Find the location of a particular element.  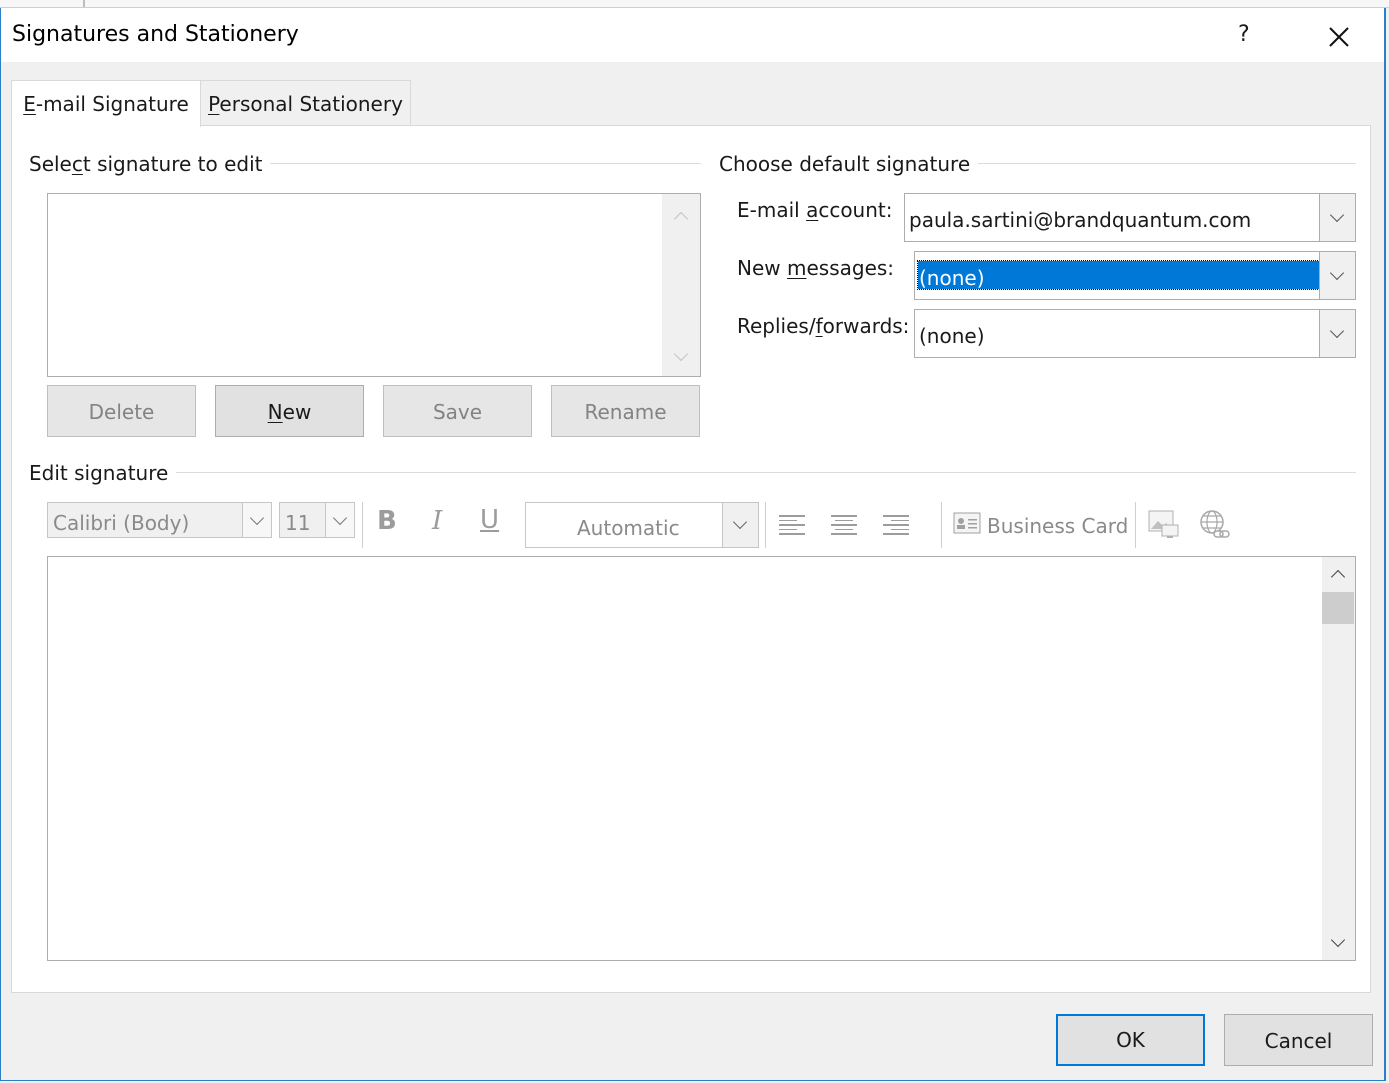

tab-label: -mail Signature is located at coordinates (112, 104).